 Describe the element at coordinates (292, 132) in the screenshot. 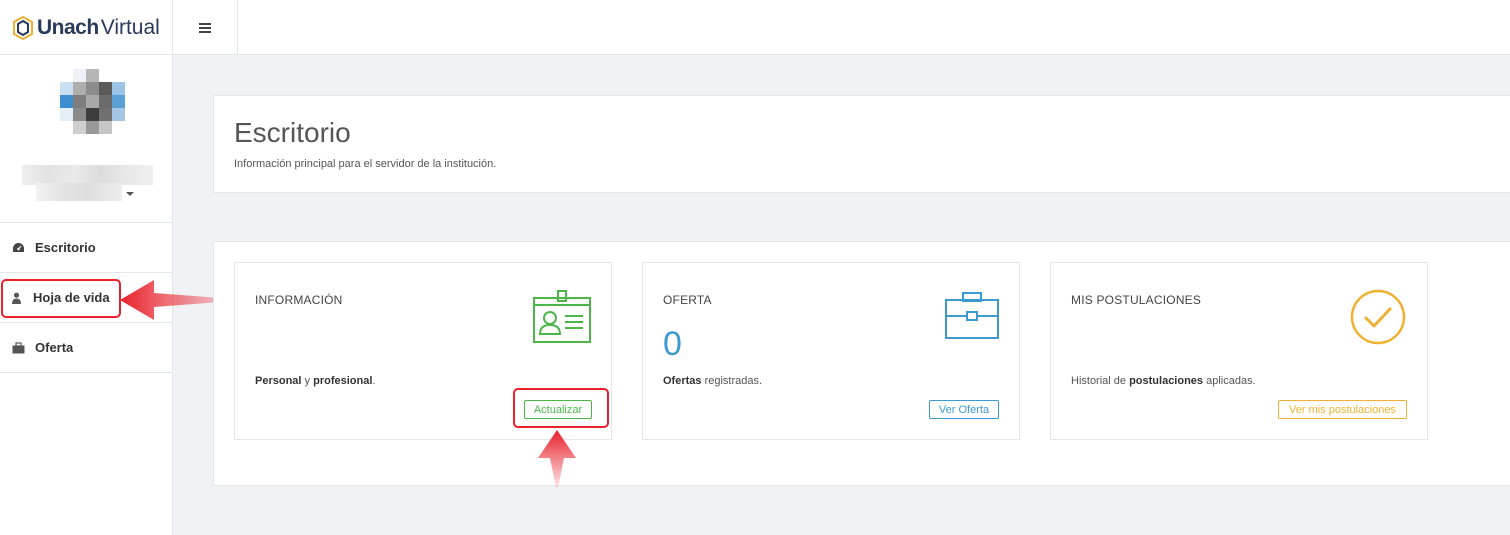

I see `page-title: Escritorio` at that location.